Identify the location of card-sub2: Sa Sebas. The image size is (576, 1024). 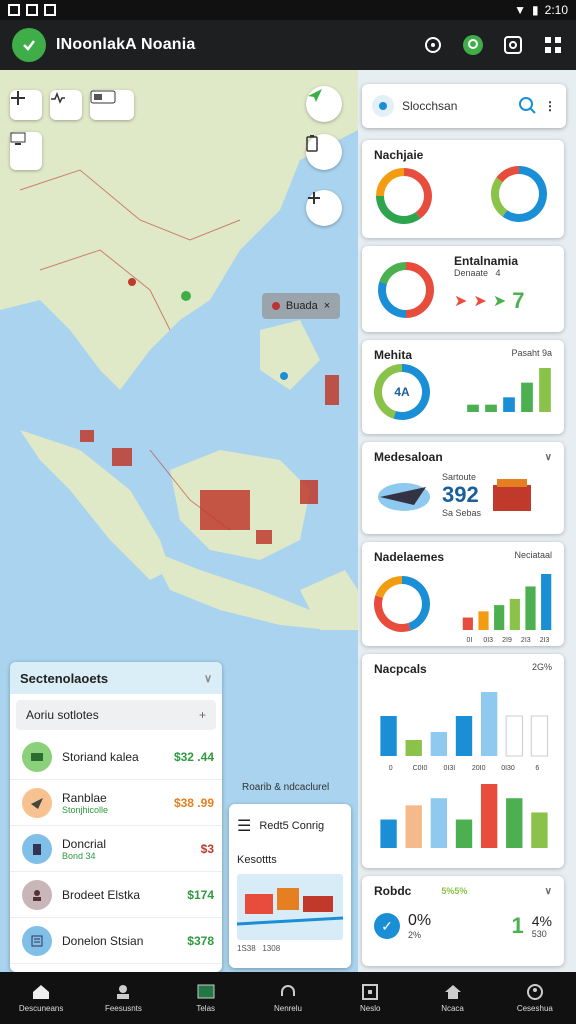
(462, 513).